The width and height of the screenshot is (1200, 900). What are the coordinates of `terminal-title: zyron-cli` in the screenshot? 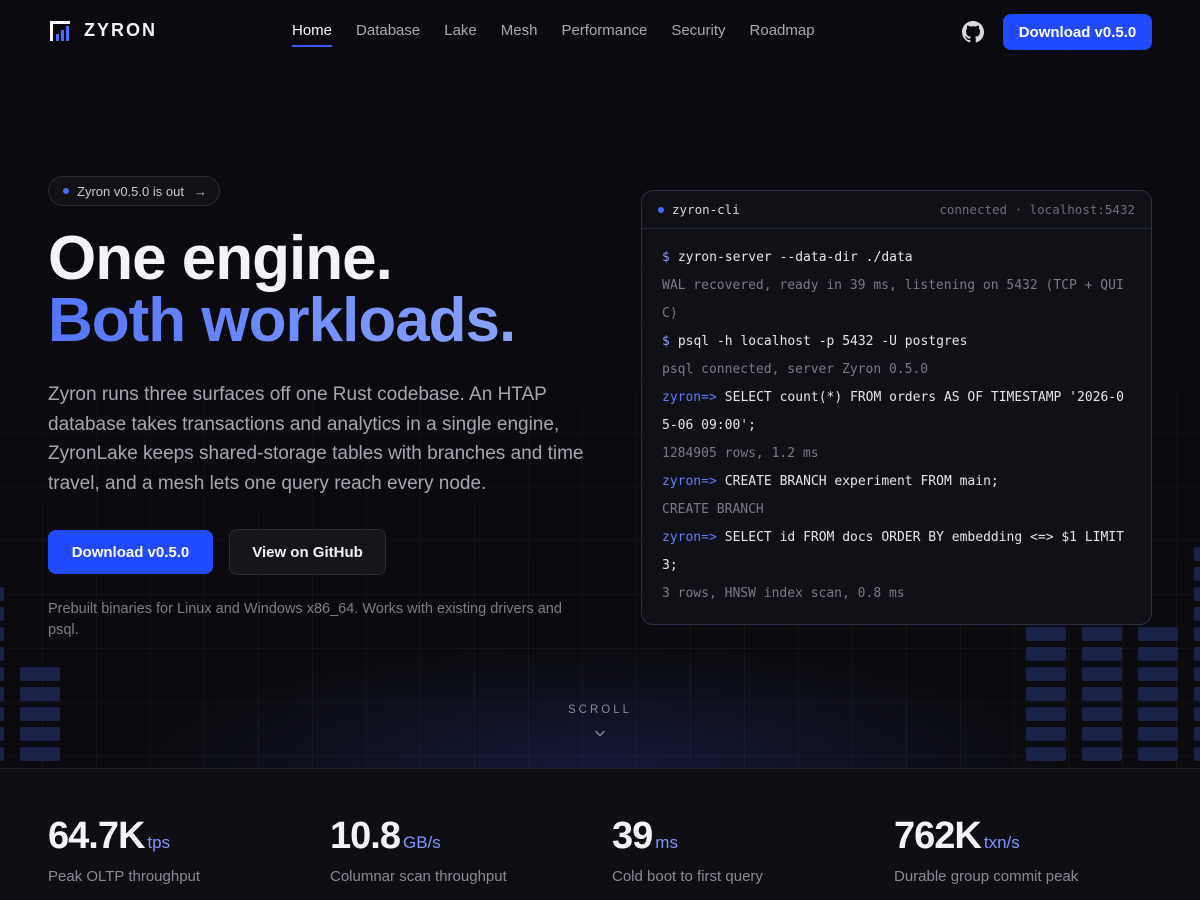 It's located at (706, 209).